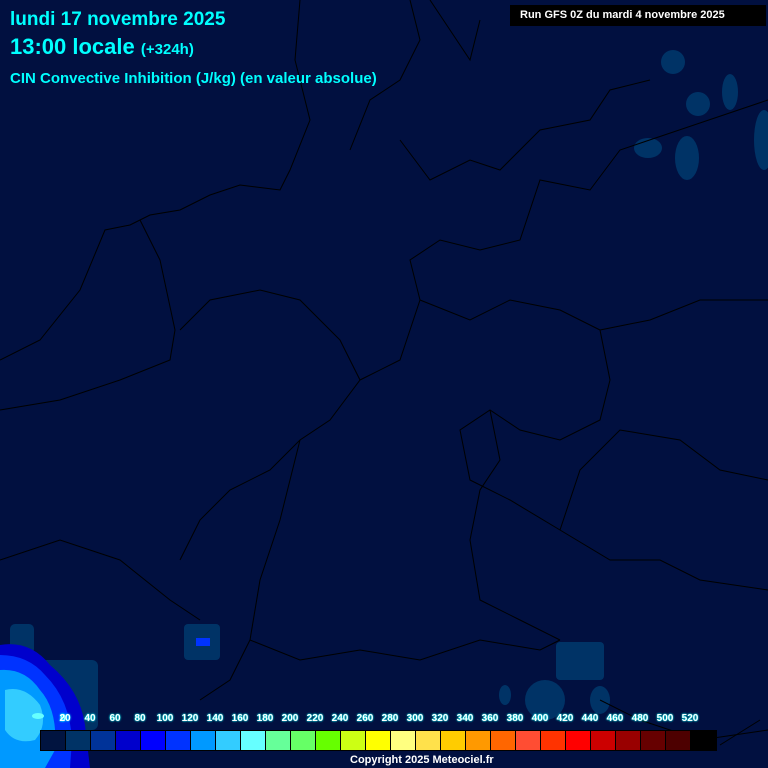 This screenshot has width=768, height=768. I want to click on forecast-offset: (+324h), so click(167, 49).